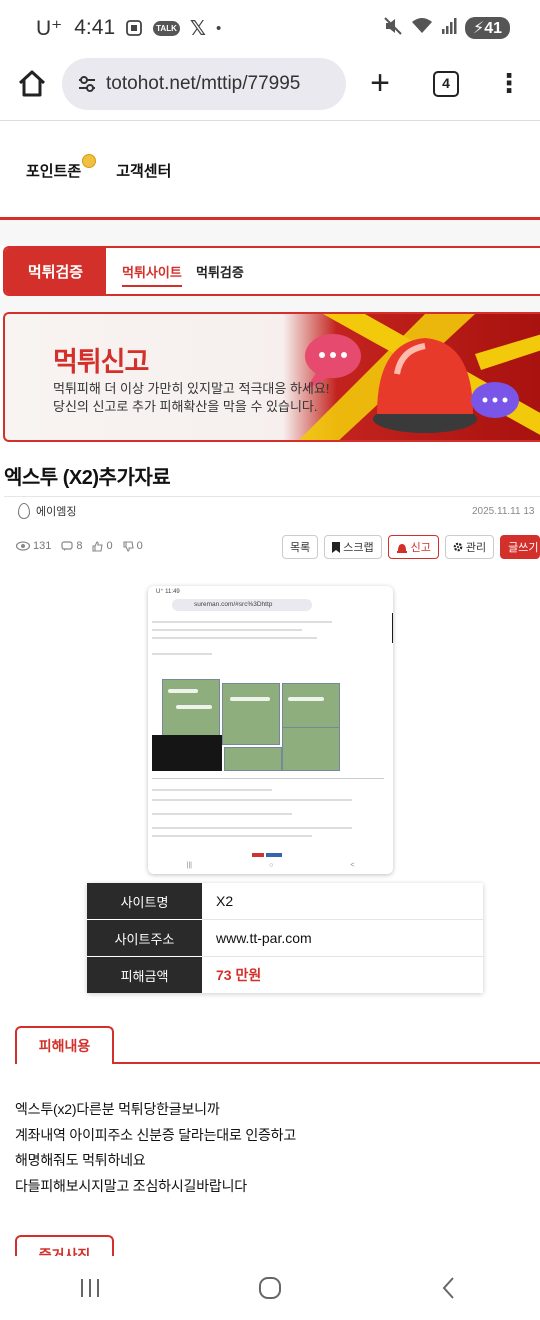 The width and height of the screenshot is (540, 1320). What do you see at coordinates (87, 478) in the screenshot?
I see `post-title: 엑스투 (X2)추가자료` at bounding box center [87, 478].